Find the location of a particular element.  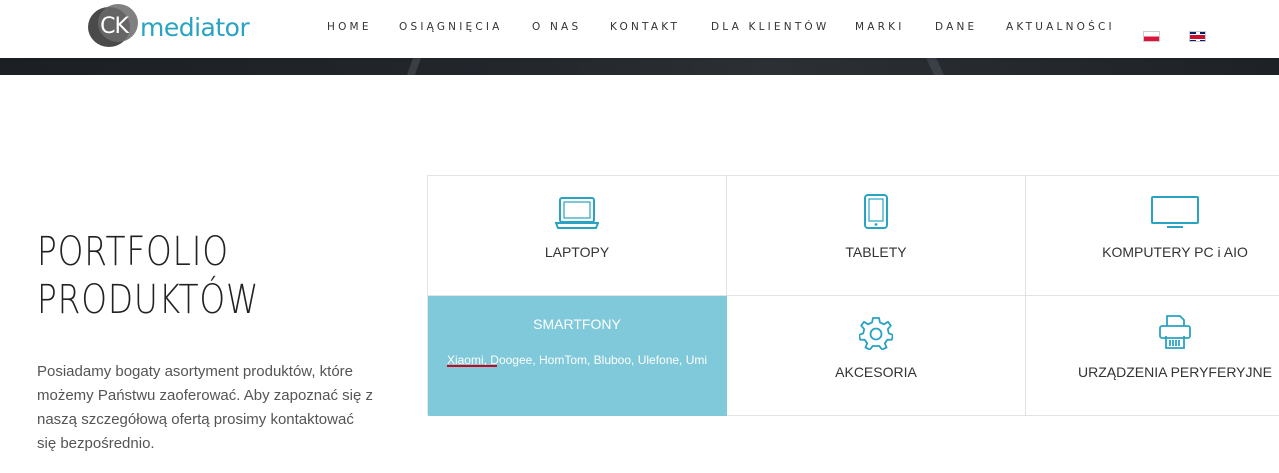

category-label: URZĄDZENIA PERYFERYJNE is located at coordinates (1175, 372).